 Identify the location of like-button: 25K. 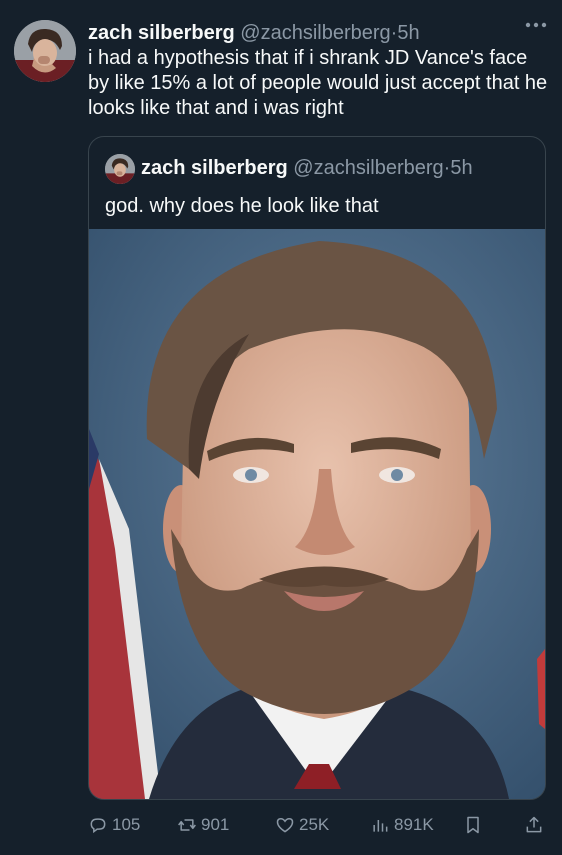
(302, 825).